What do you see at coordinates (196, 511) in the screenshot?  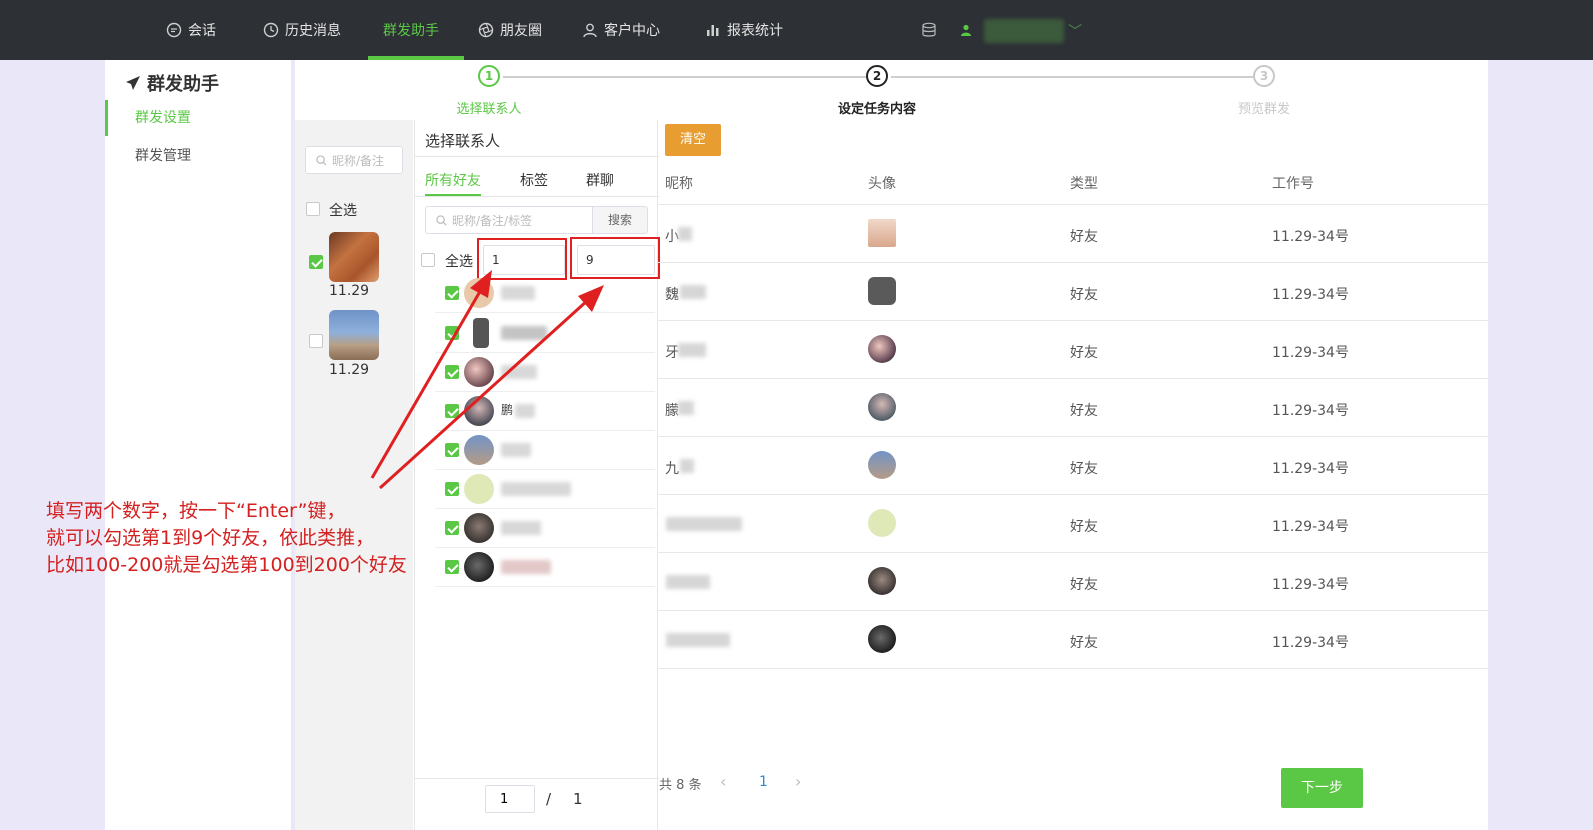 I see `annotation-line: 填写两个数字，按一下“Enter”键，` at bounding box center [196, 511].